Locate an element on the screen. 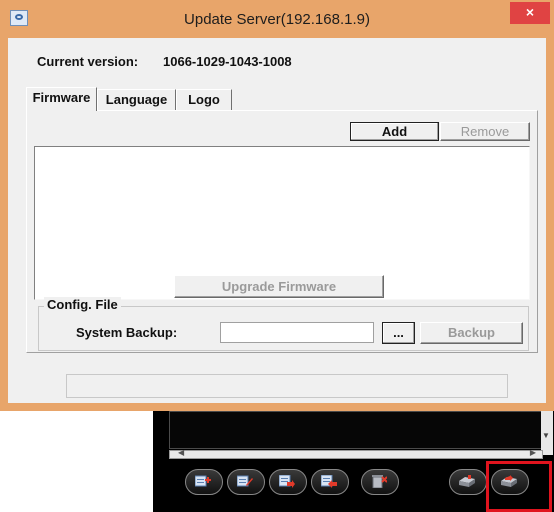 This screenshot has height=512, width=554. window-title: Update Server(192.168.1.9) is located at coordinates (277, 19).